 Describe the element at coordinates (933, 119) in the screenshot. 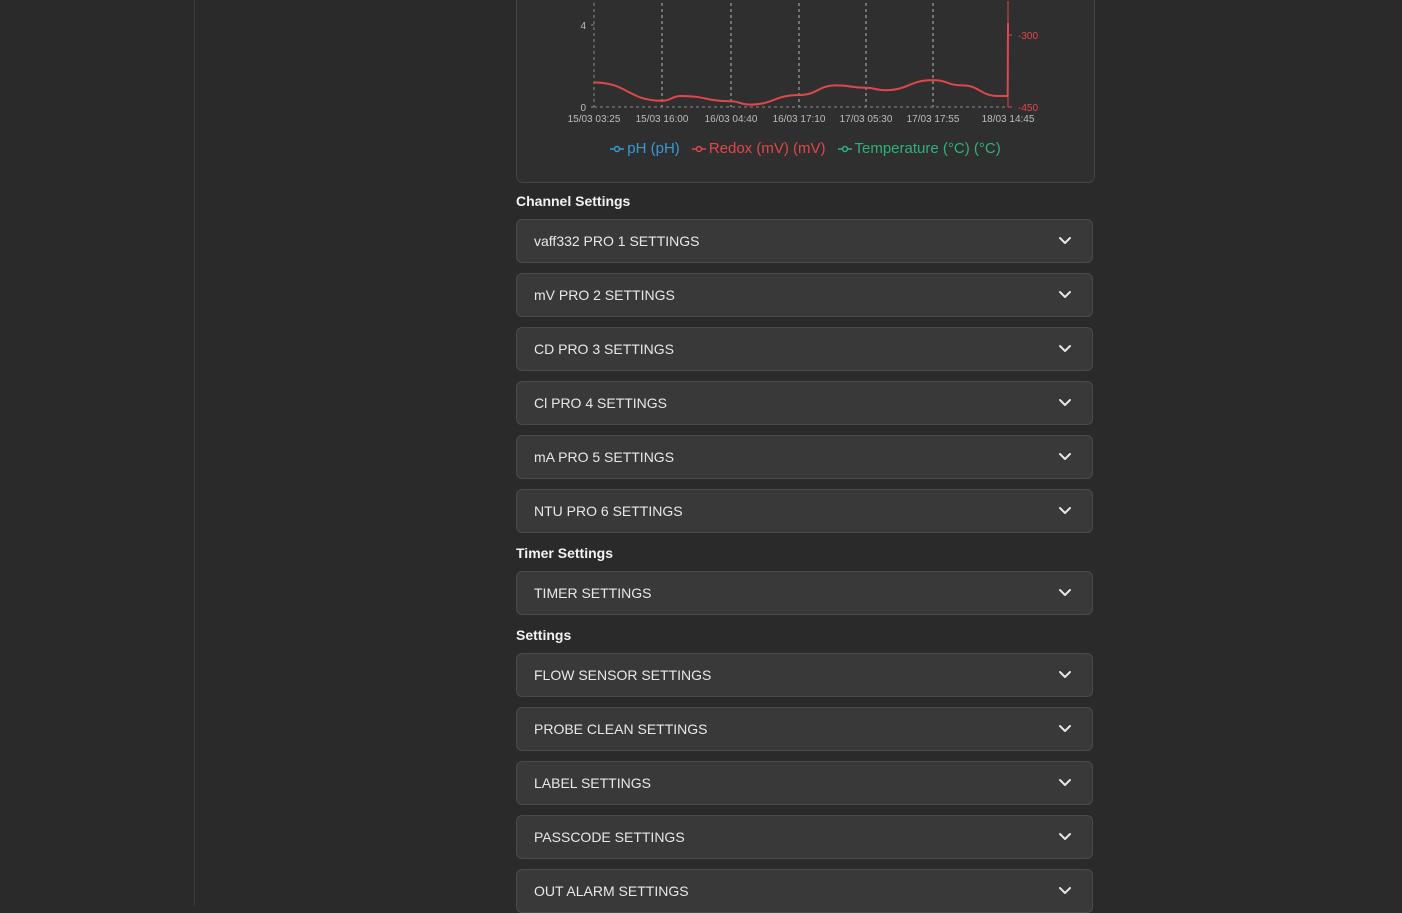

I see `x-tick-label: 17/03 17:55` at that location.